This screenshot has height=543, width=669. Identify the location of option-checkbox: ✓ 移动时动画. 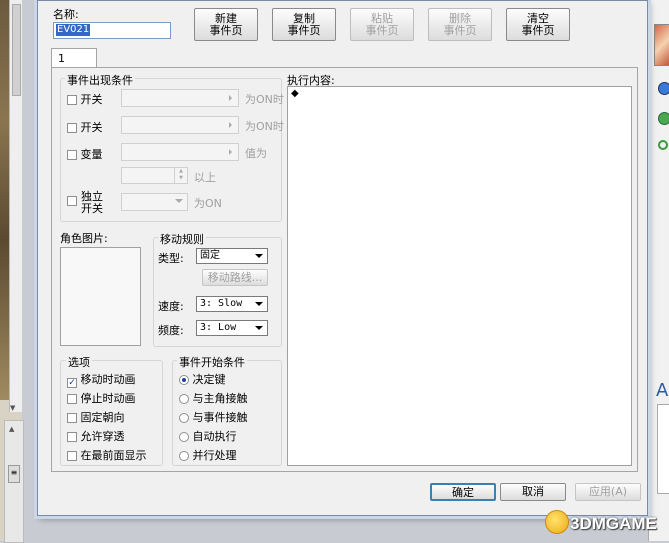
(101, 379).